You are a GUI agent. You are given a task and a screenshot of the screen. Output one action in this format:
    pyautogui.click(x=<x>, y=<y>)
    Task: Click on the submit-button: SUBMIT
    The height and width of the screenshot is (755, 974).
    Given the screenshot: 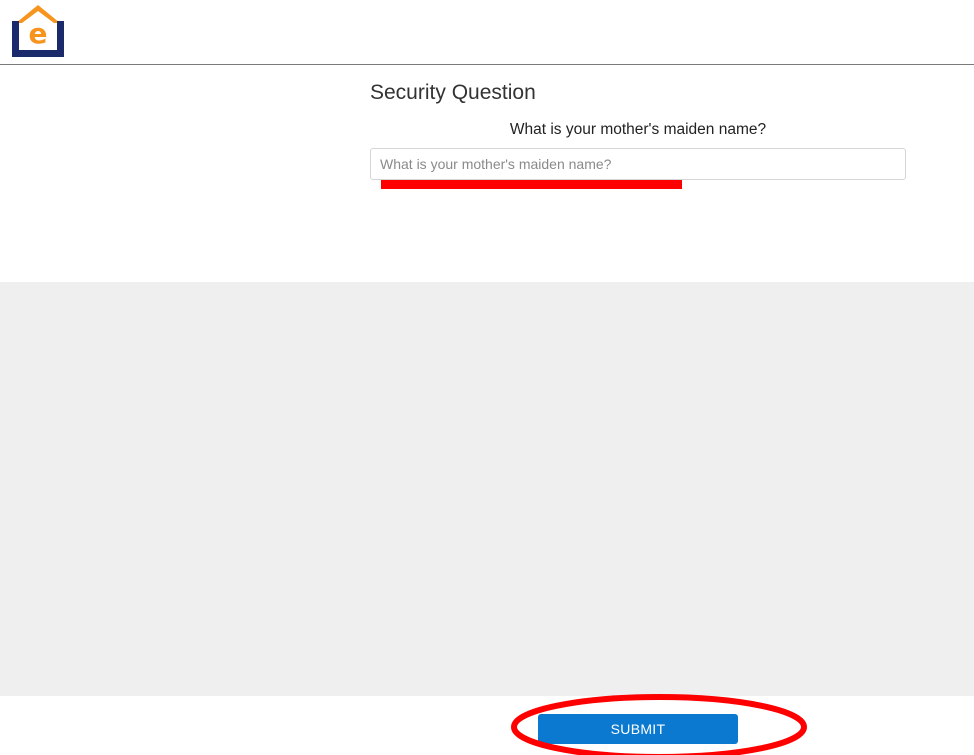 What is the action you would take?
    pyautogui.click(x=638, y=729)
    